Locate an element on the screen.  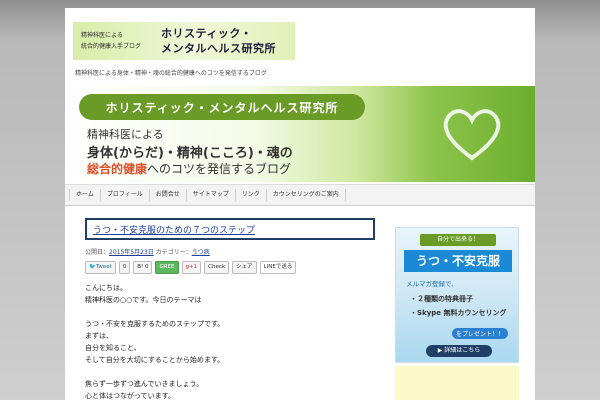
banner-line3: 総合的健康へのコツを発信するブログ is located at coordinates (189, 168).